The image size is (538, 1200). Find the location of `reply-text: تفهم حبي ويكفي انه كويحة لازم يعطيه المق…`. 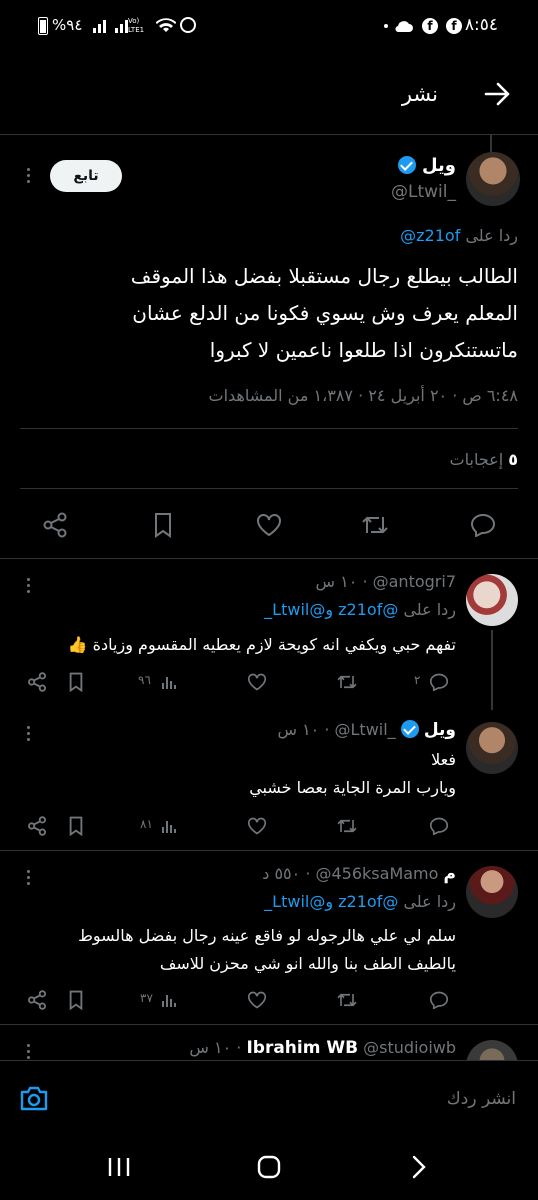

reply-text: تفهم حبي ويكفي انه كويحة لازم يعطيه المق… is located at coordinates (236, 645).